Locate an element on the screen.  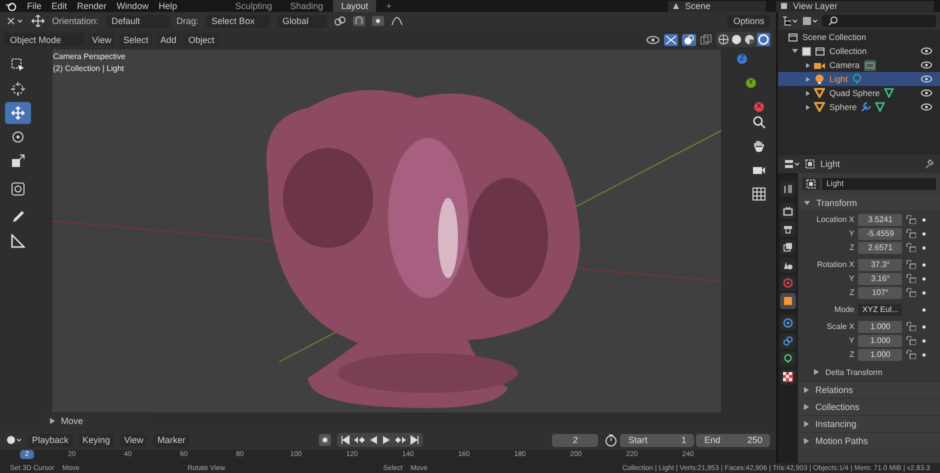
clock-icon is located at coordinates (14, 440).